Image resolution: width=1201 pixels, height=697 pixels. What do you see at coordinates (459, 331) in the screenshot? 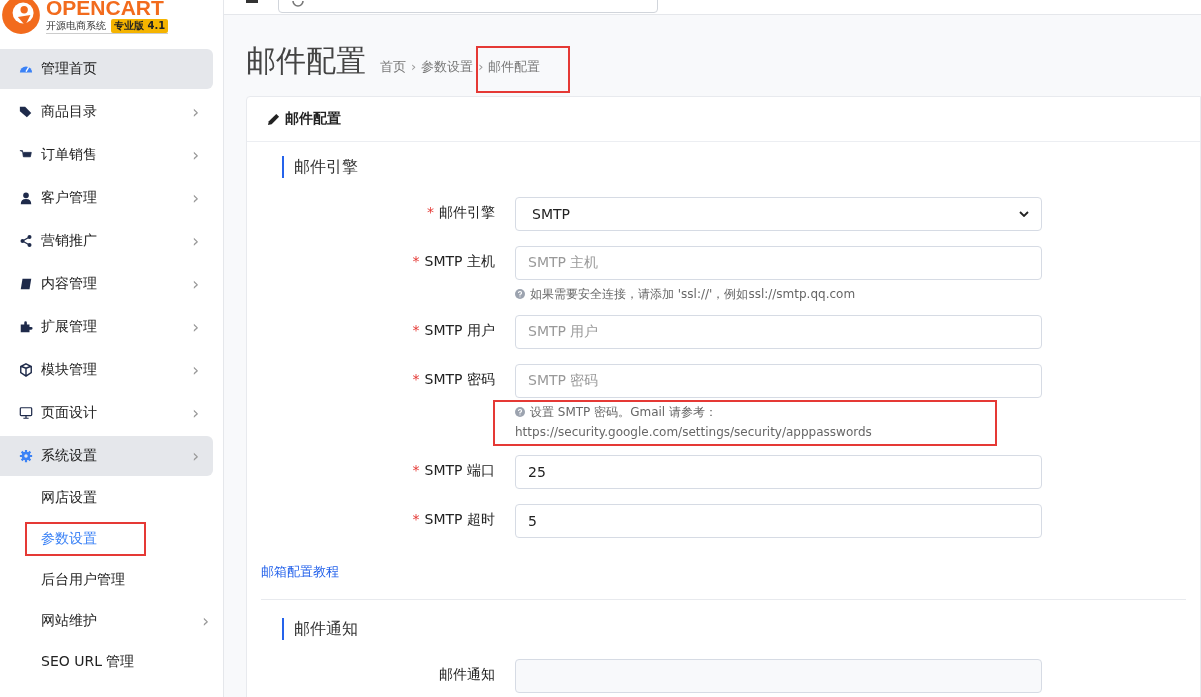
I see `field-label: SMTP 用户` at bounding box center [459, 331].